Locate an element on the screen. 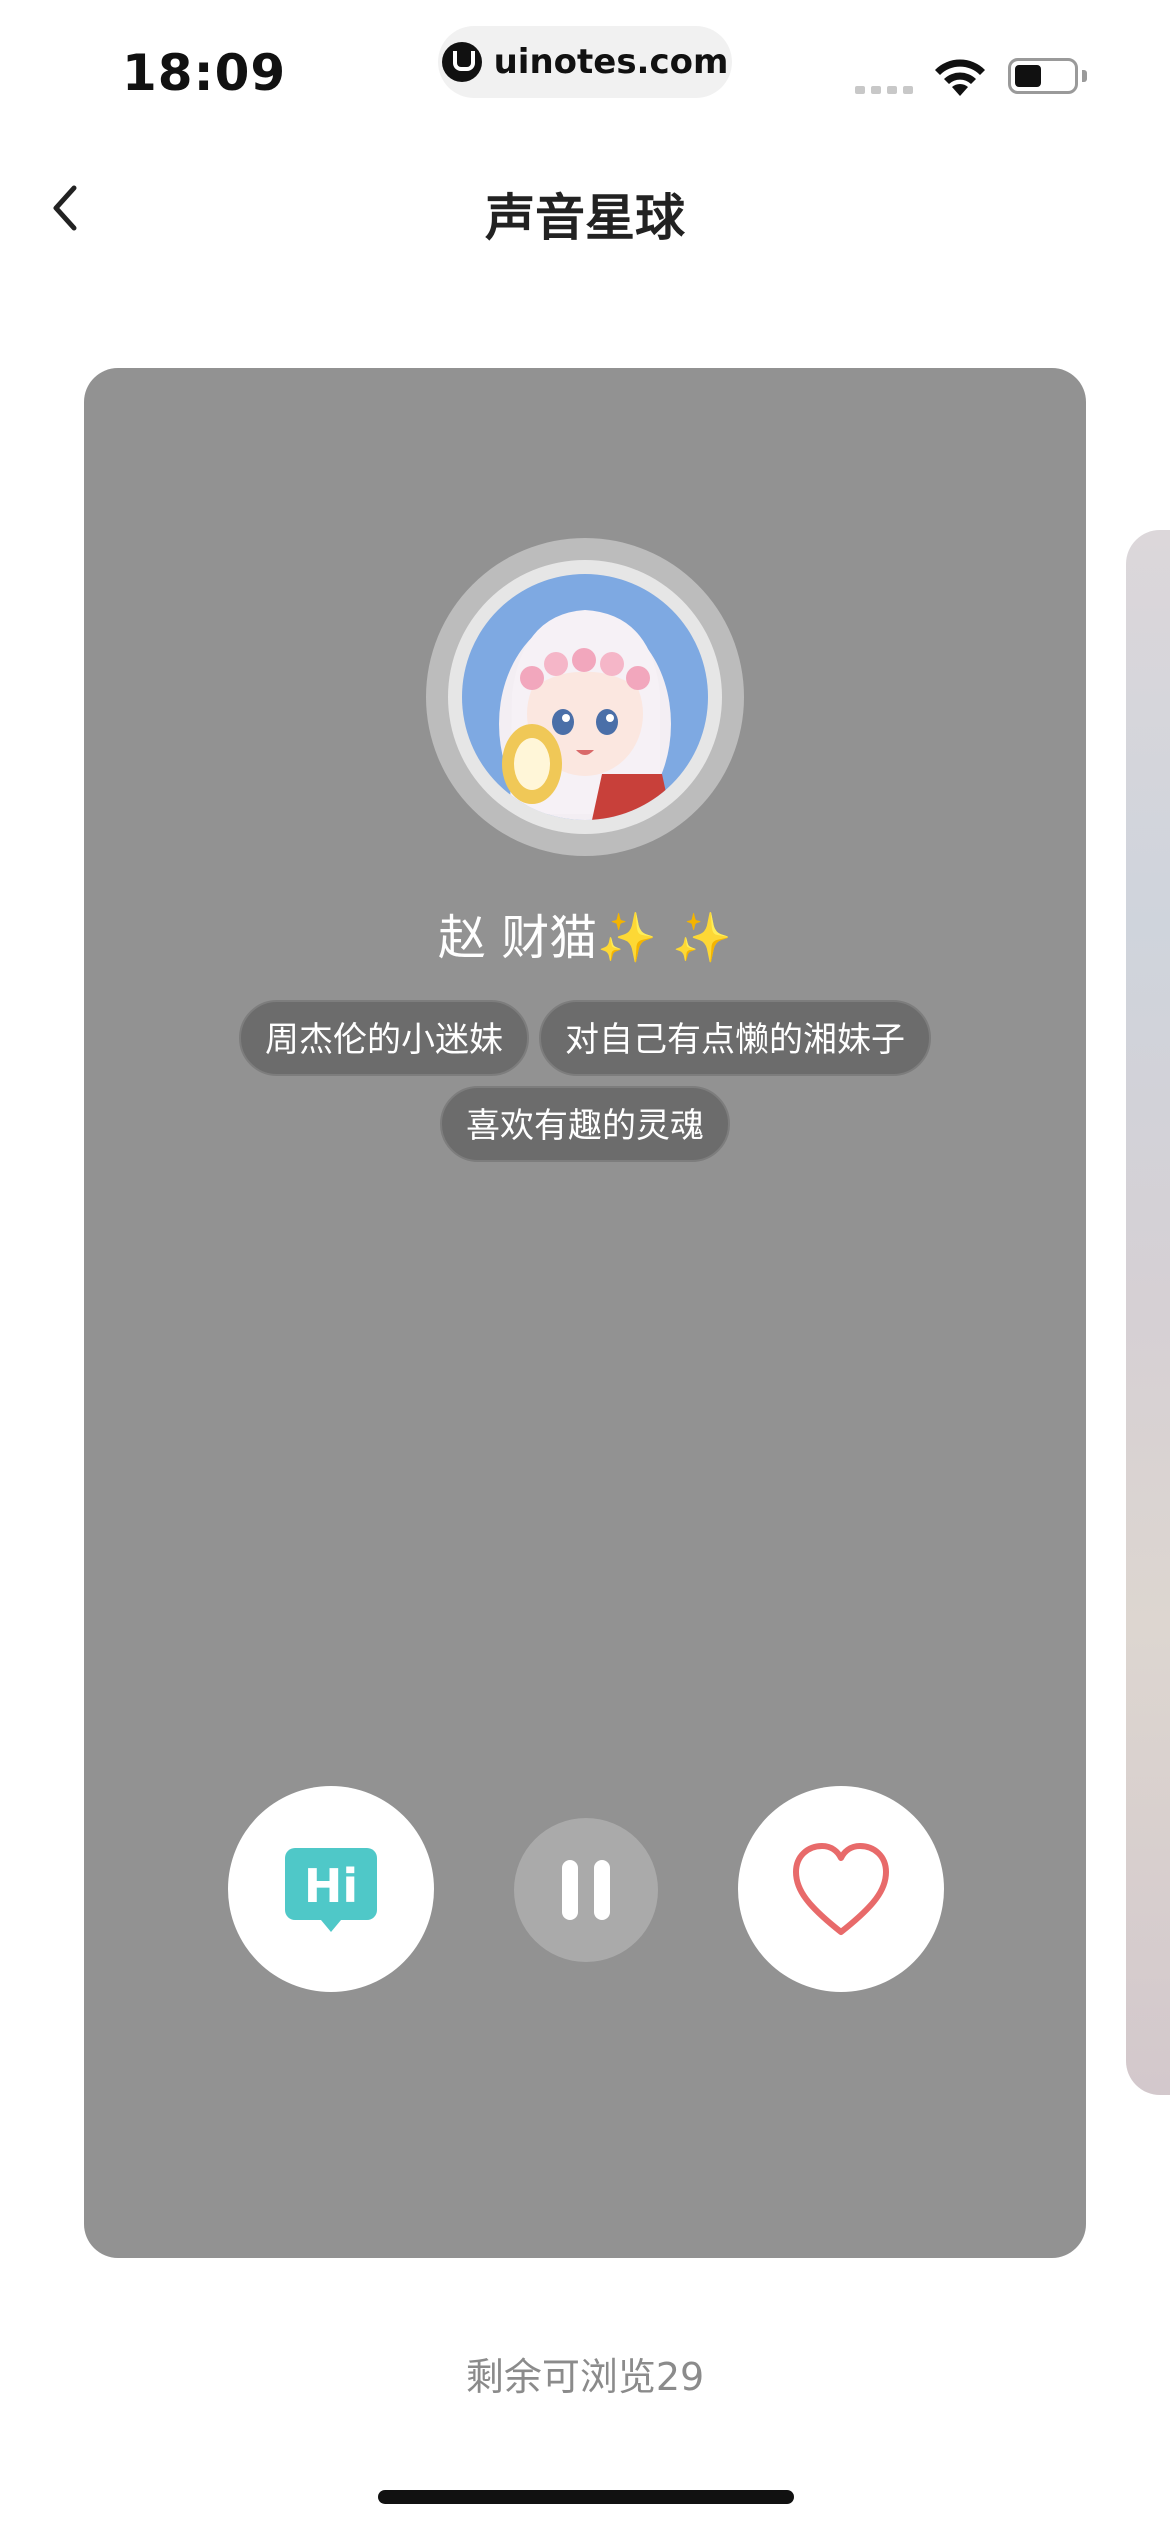 The image size is (1170, 2532). avatar-image is located at coordinates (585, 697).